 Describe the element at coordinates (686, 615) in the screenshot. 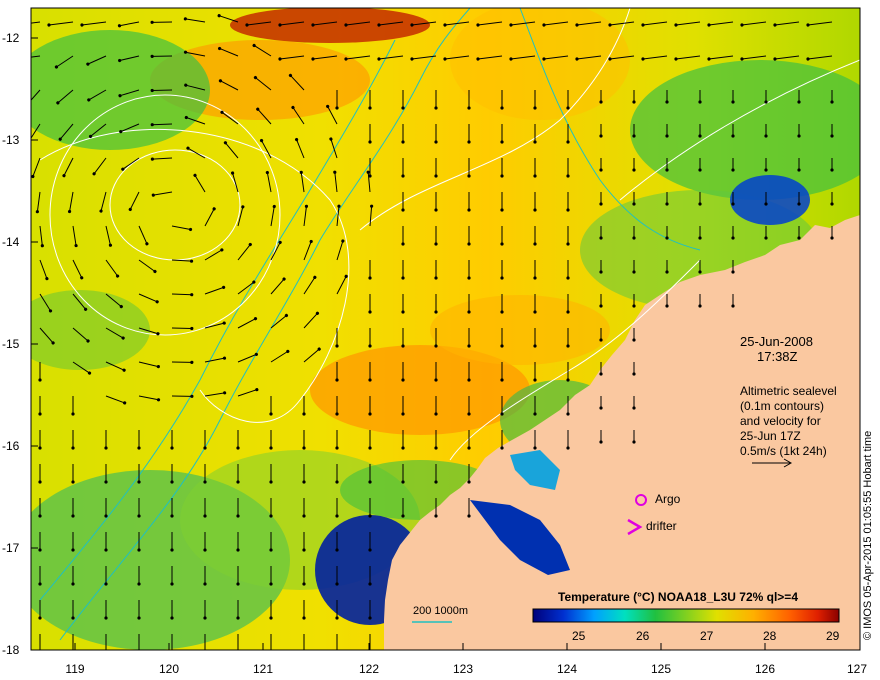

I see `temperature-colorbar` at that location.